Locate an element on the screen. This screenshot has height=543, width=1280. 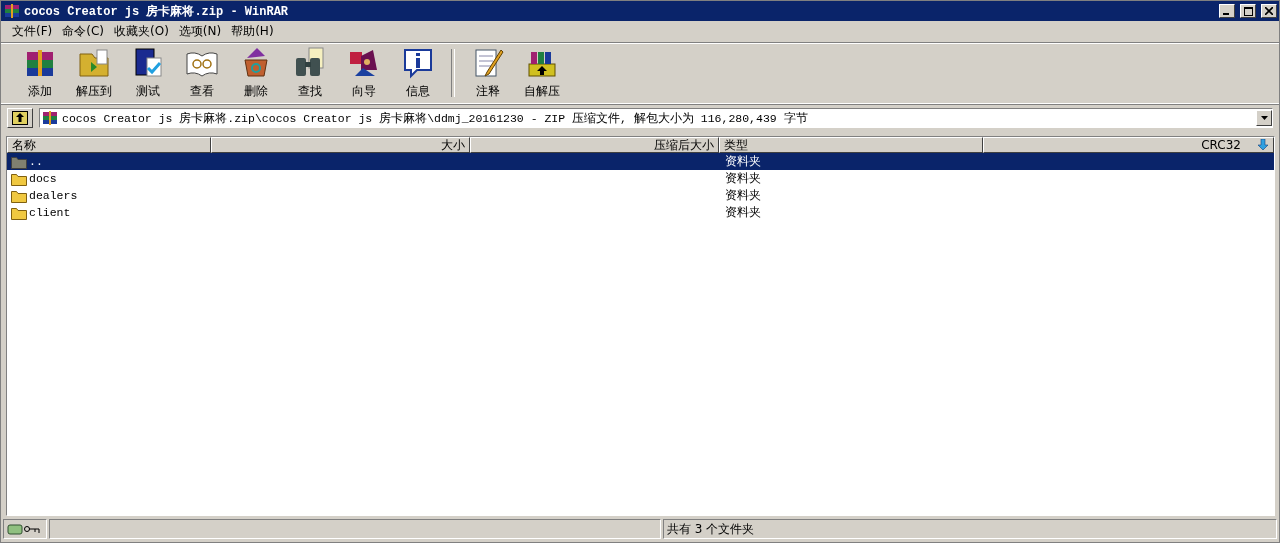
file-name: .. is located at coordinates (36, 161).